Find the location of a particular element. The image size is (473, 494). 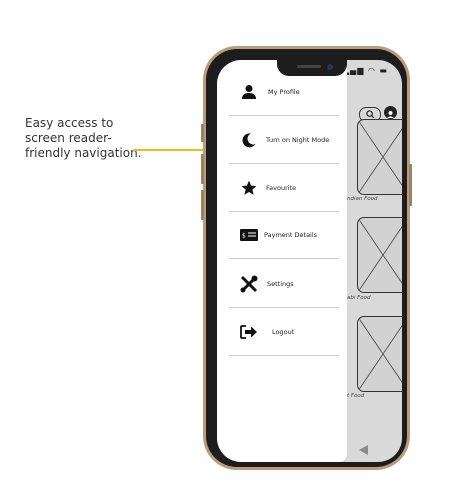

volume-up-button is located at coordinates (202, 169).